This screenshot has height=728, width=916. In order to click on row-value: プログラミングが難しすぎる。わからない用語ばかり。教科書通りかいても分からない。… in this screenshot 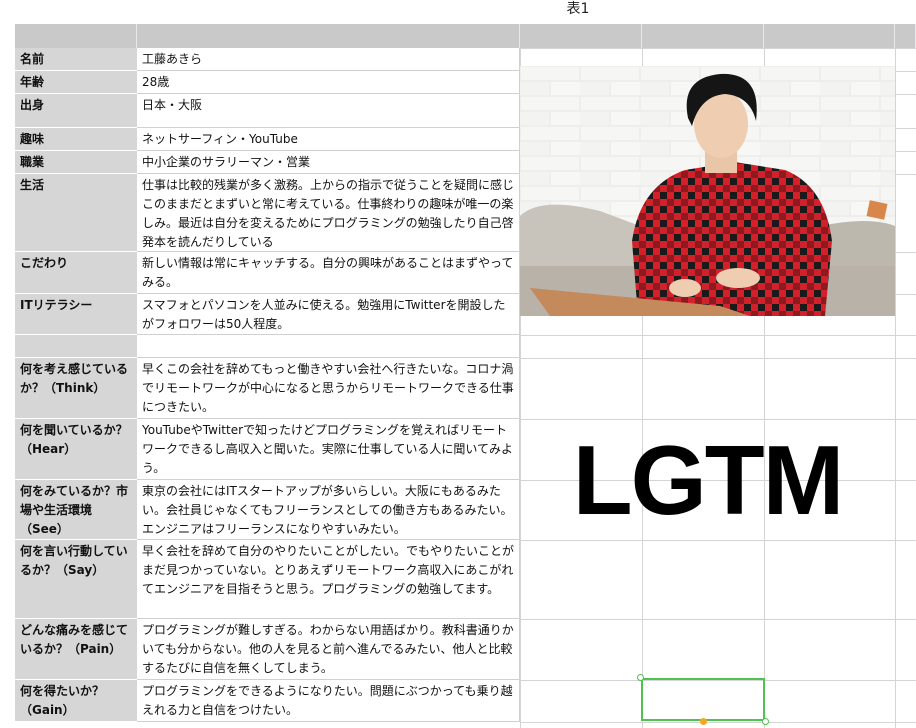, I will do `click(328, 649)`.